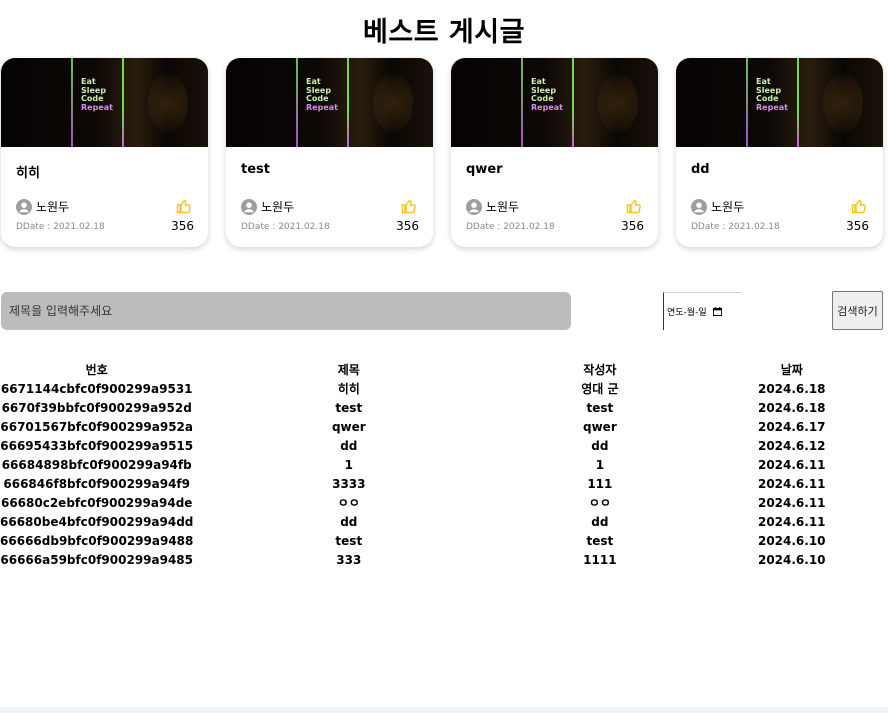  Describe the element at coordinates (444, 369) in the screenshot. I see `table-header-row: 번호 제목 작성자 날짜` at that location.